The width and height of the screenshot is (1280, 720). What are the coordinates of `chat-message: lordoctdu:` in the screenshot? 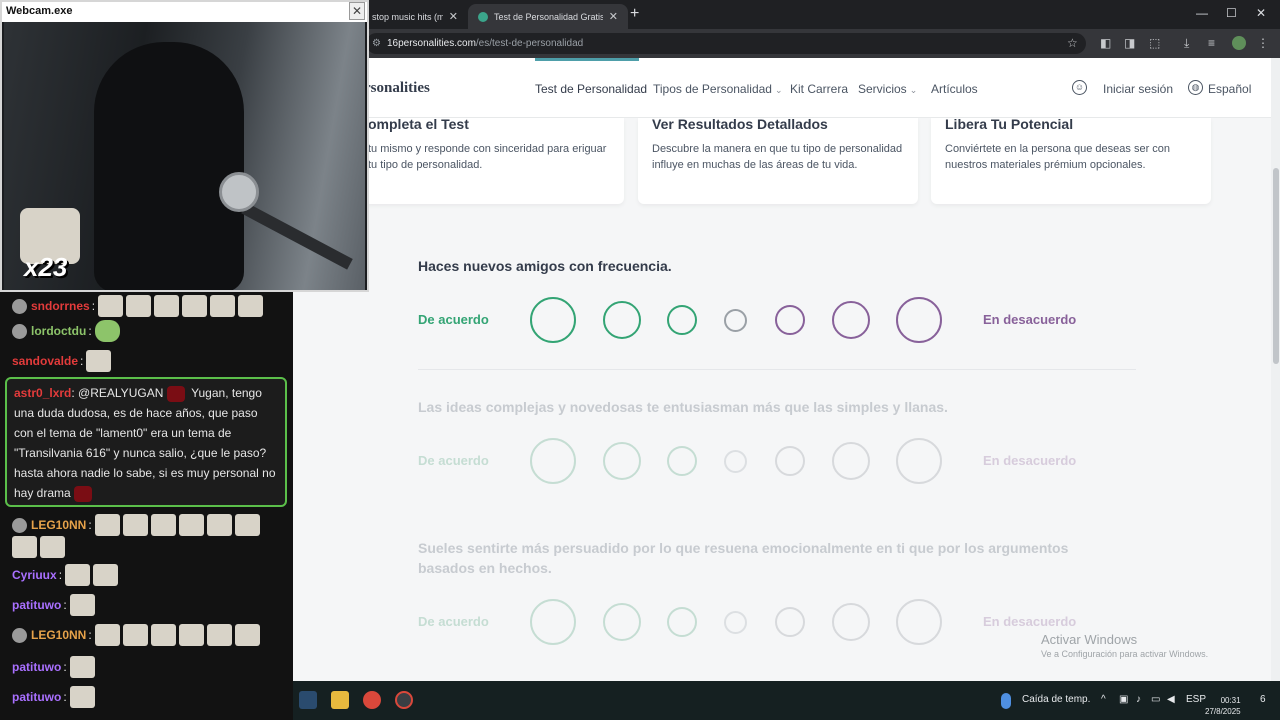 It's located at (66, 331).